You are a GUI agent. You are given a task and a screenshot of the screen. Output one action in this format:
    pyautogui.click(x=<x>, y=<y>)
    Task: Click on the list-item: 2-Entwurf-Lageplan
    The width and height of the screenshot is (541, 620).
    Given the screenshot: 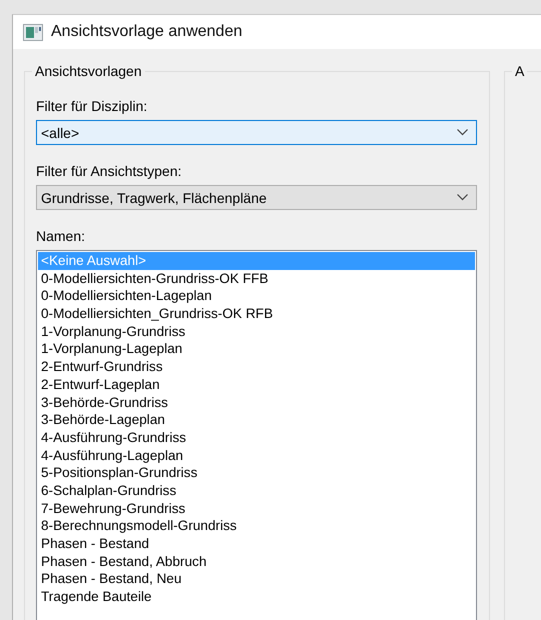 What is the action you would take?
    pyautogui.click(x=256, y=385)
    